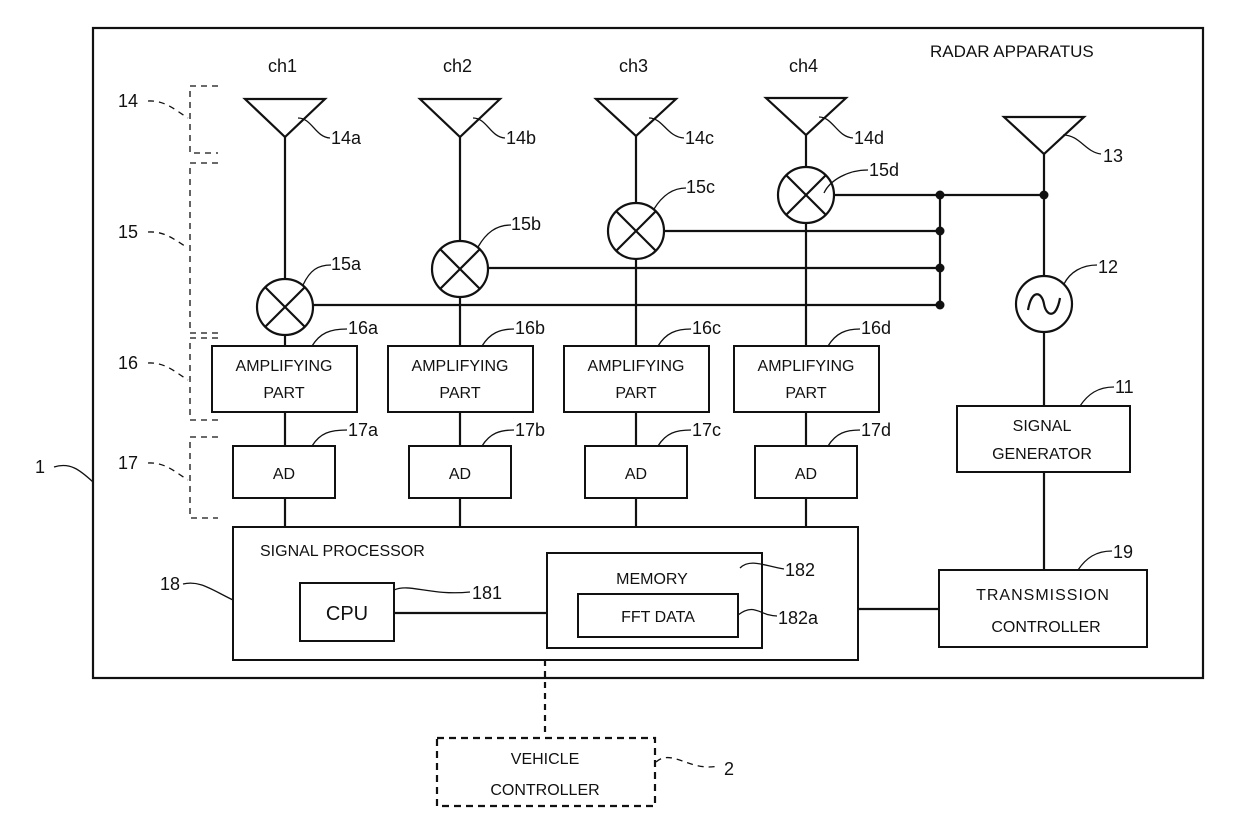 The image size is (1240, 840). I want to click on ref-antenna: 14b, so click(521, 138).